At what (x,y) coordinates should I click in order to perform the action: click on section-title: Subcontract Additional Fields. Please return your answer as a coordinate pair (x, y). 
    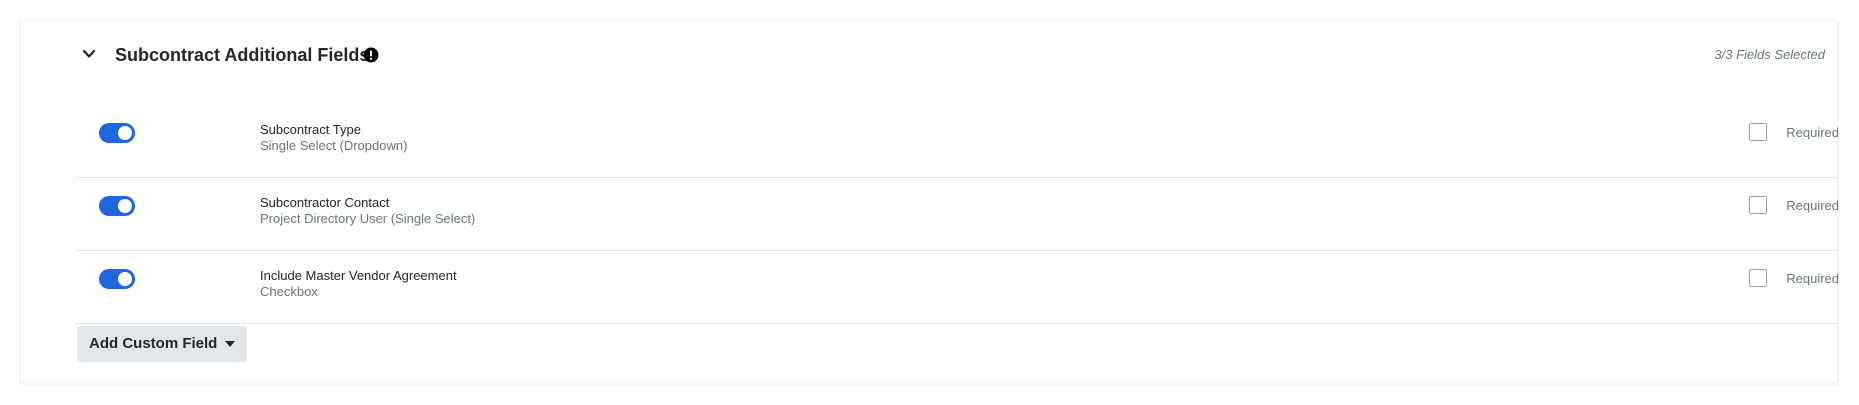
    Looking at the image, I should click on (242, 55).